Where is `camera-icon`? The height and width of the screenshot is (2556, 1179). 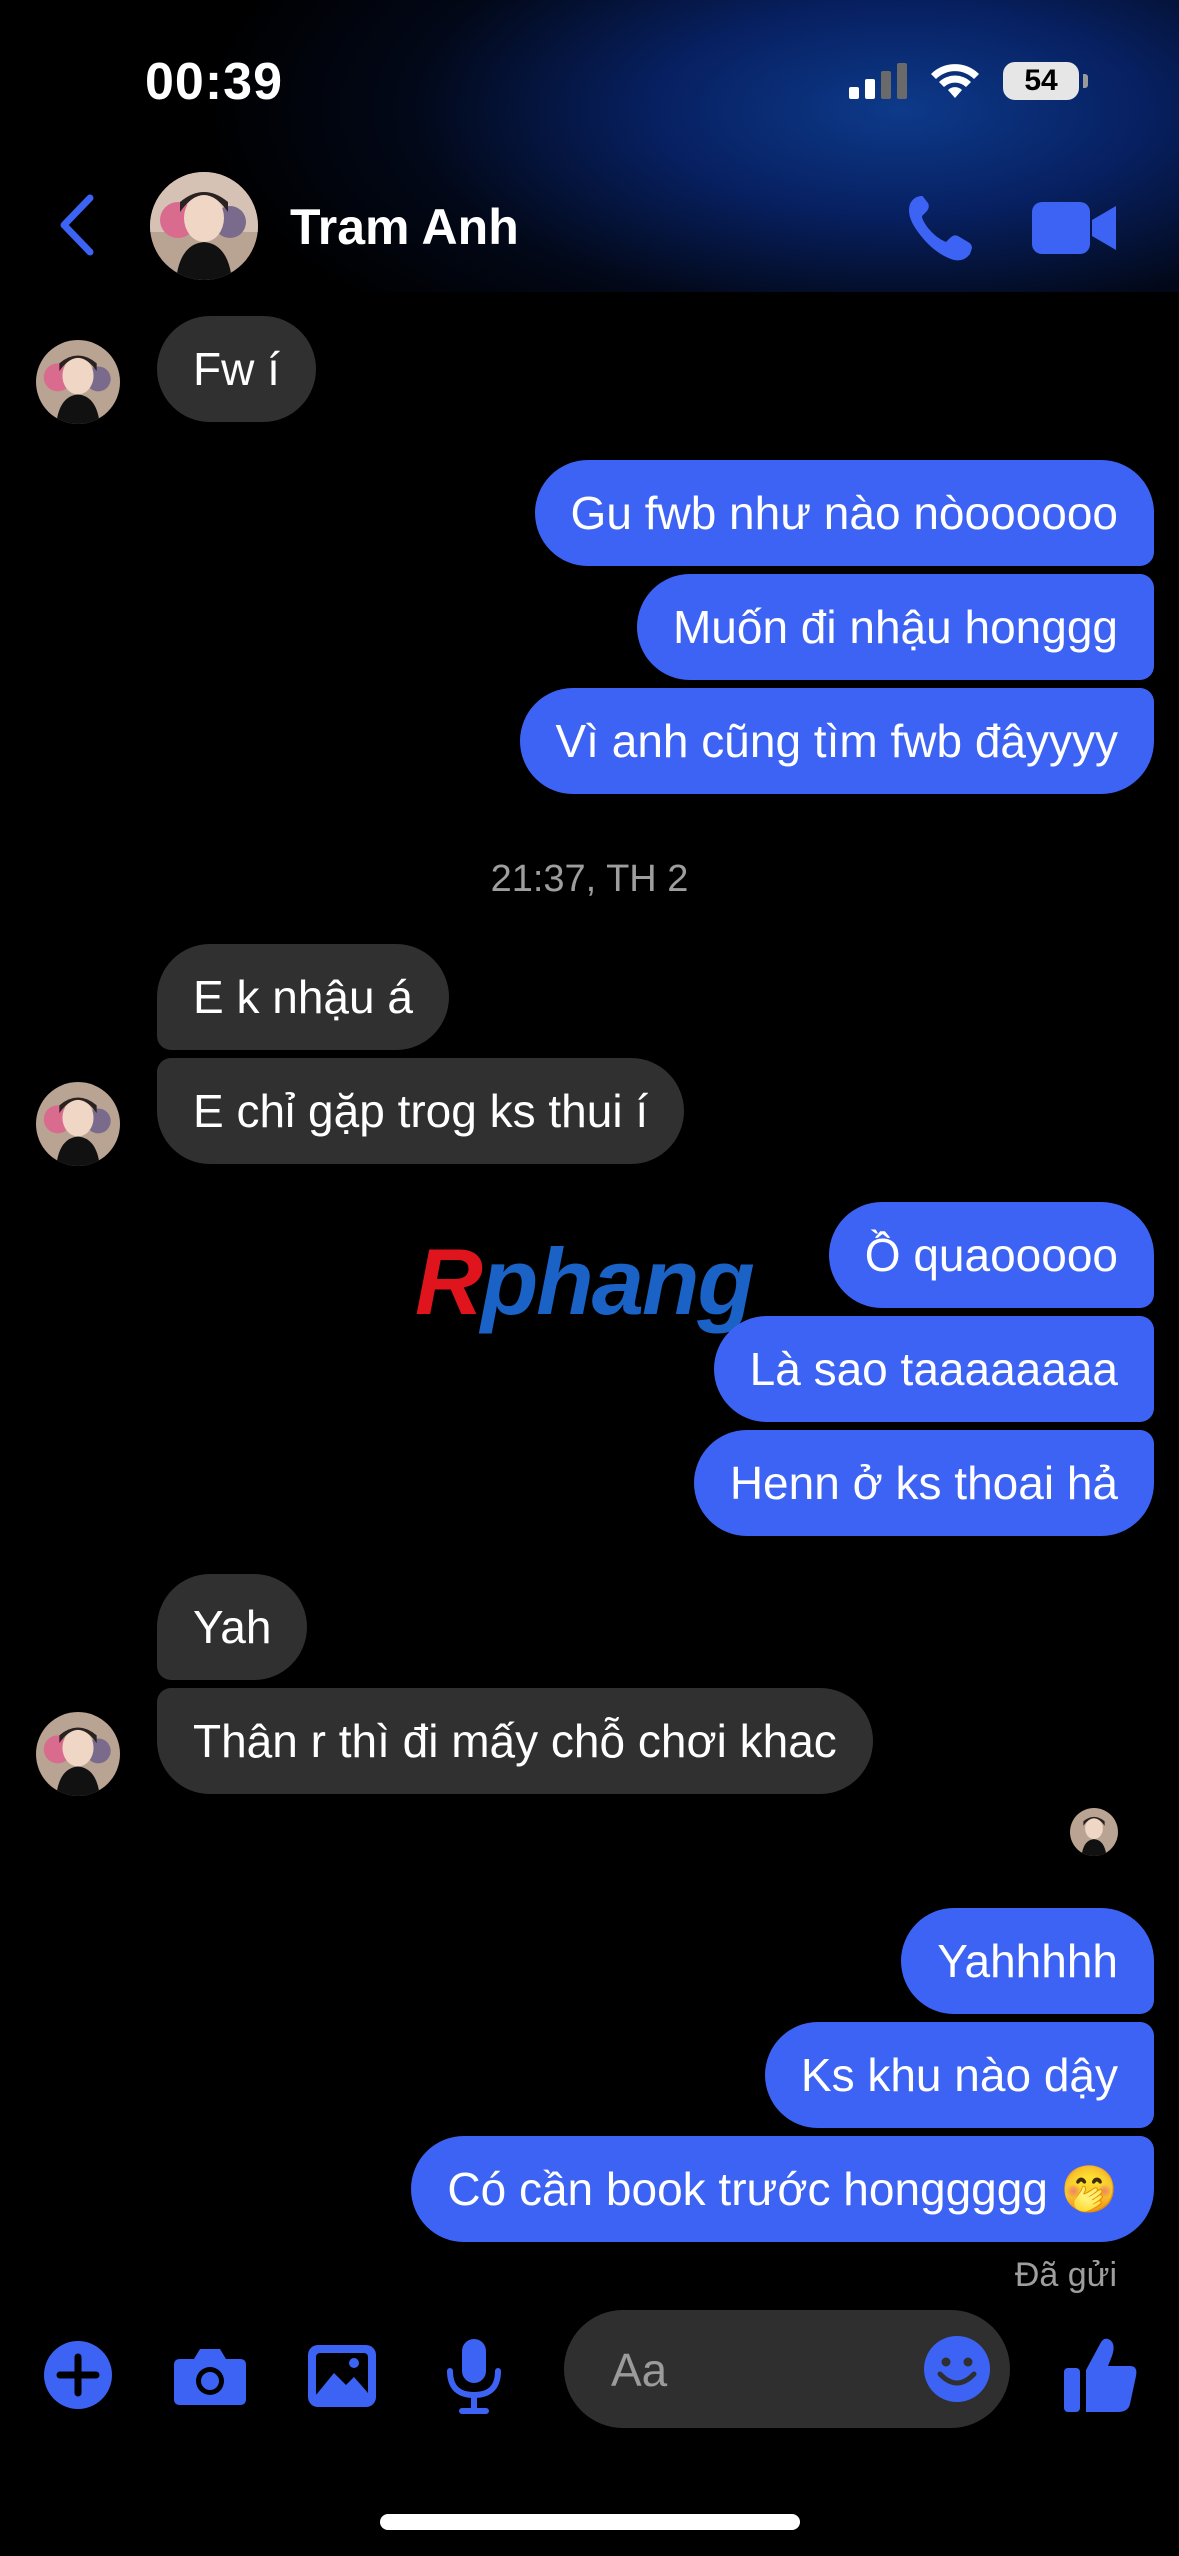
camera-icon is located at coordinates (210, 2375).